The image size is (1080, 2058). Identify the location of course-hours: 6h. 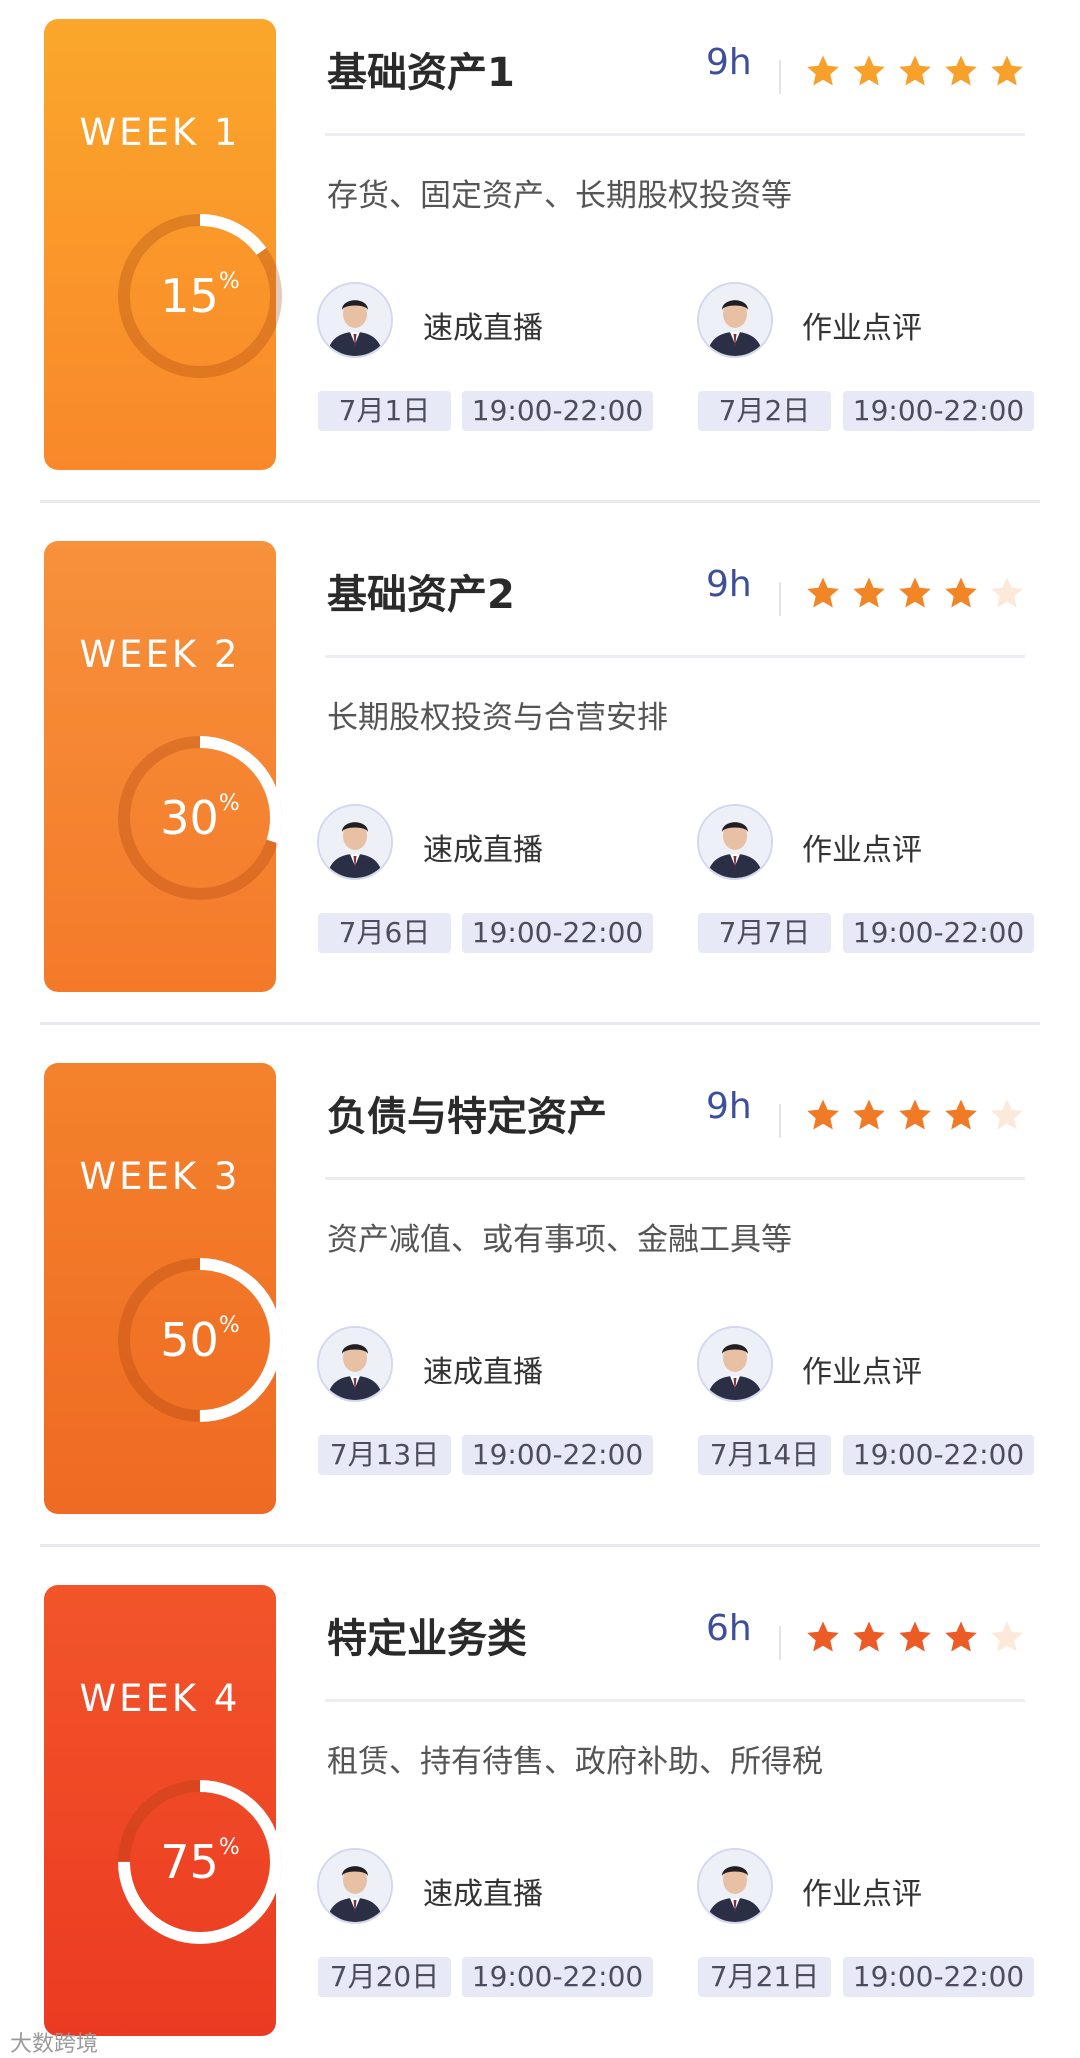
(729, 1628).